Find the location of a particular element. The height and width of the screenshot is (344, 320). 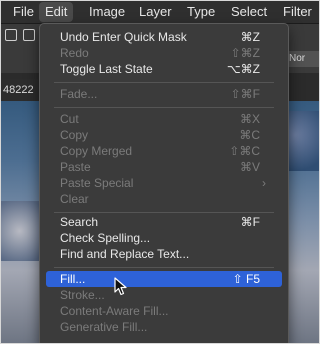

menu-item-paste-special: Paste Special › is located at coordinates (164, 183).